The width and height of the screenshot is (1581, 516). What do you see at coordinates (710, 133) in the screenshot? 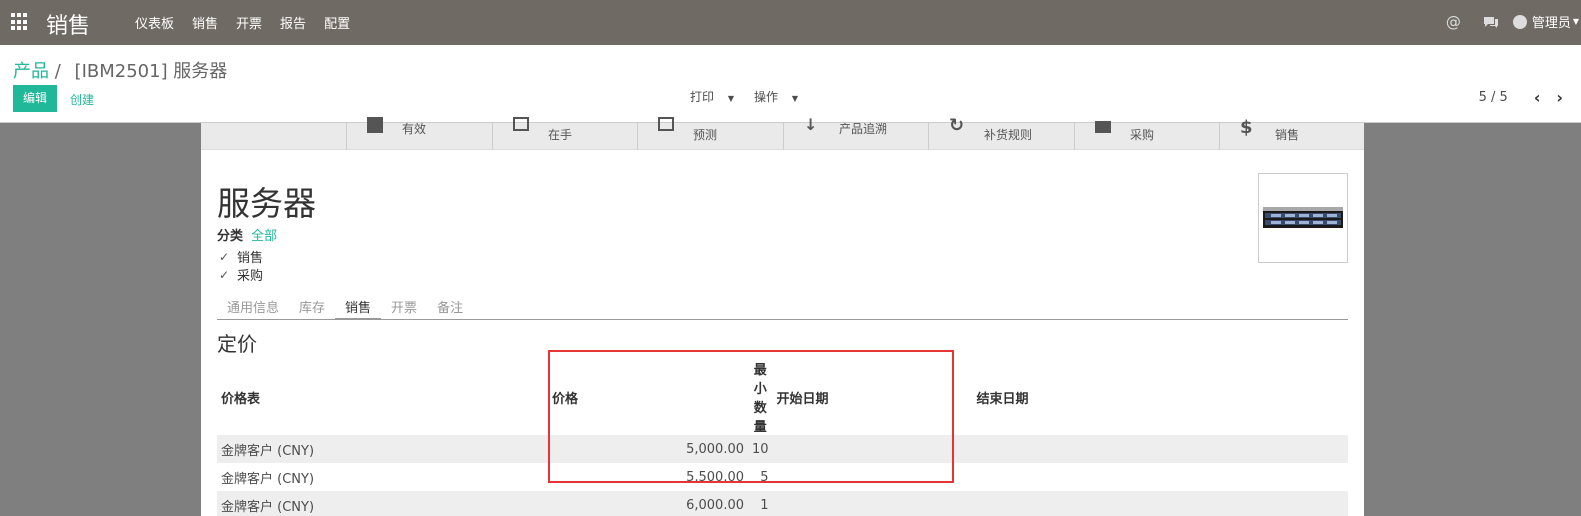
I see `smart-button-forecast: 预测` at bounding box center [710, 133].